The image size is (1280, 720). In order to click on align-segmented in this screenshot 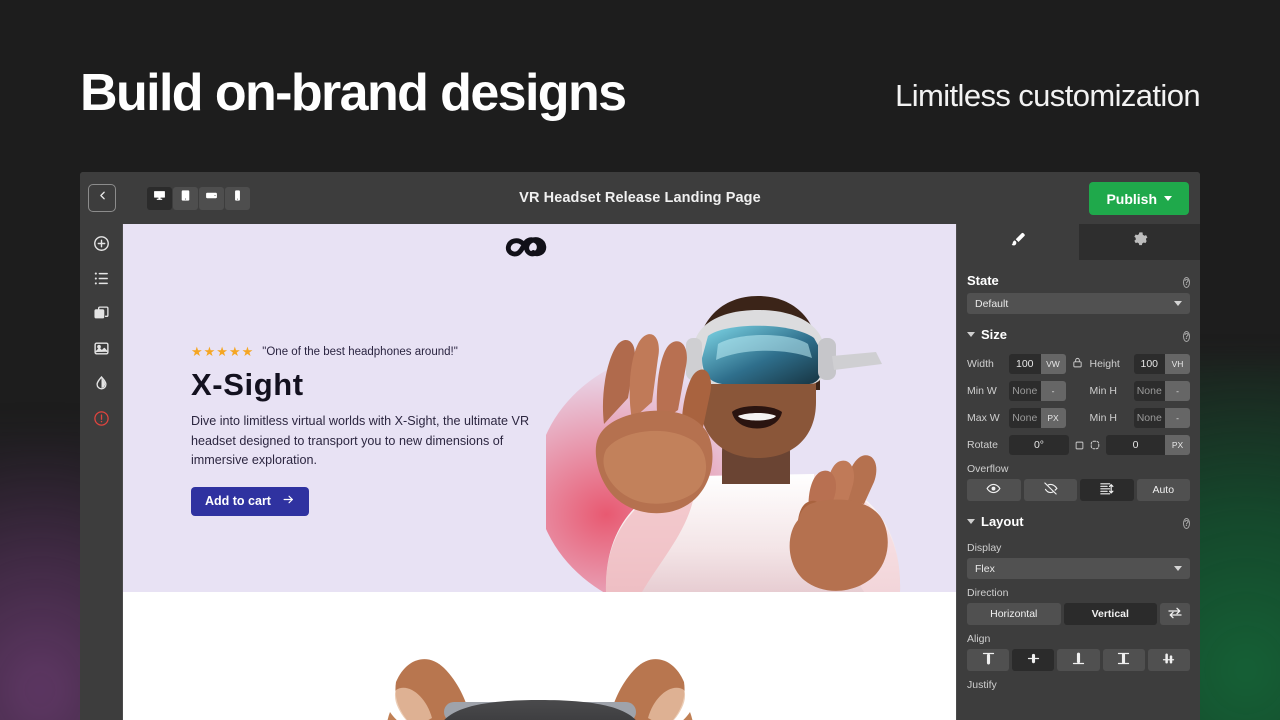, I will do `click(1079, 660)`.